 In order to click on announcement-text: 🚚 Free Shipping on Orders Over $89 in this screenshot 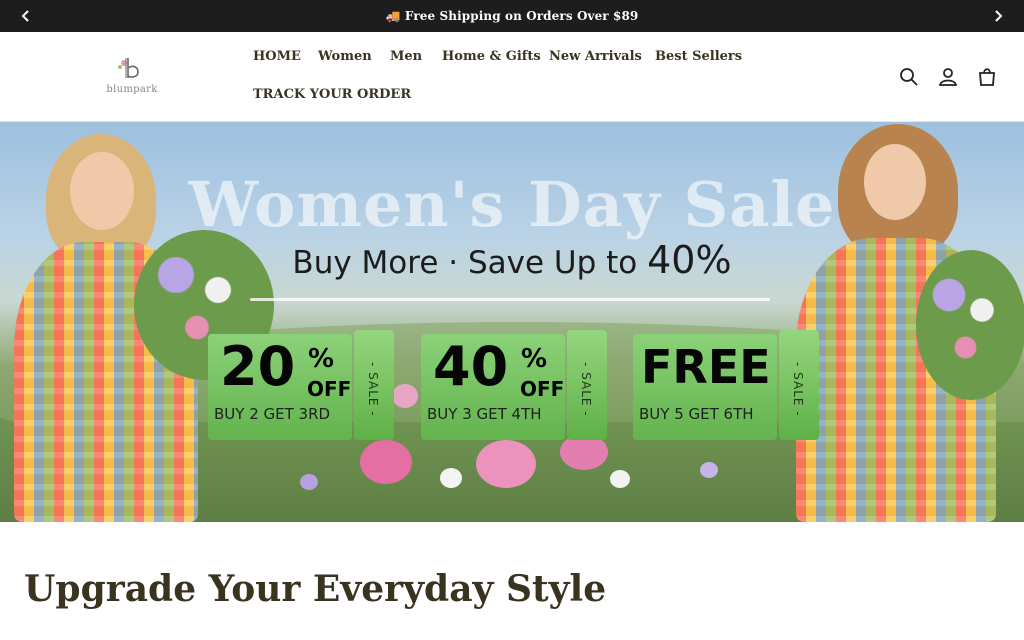, I will do `click(512, 16)`.